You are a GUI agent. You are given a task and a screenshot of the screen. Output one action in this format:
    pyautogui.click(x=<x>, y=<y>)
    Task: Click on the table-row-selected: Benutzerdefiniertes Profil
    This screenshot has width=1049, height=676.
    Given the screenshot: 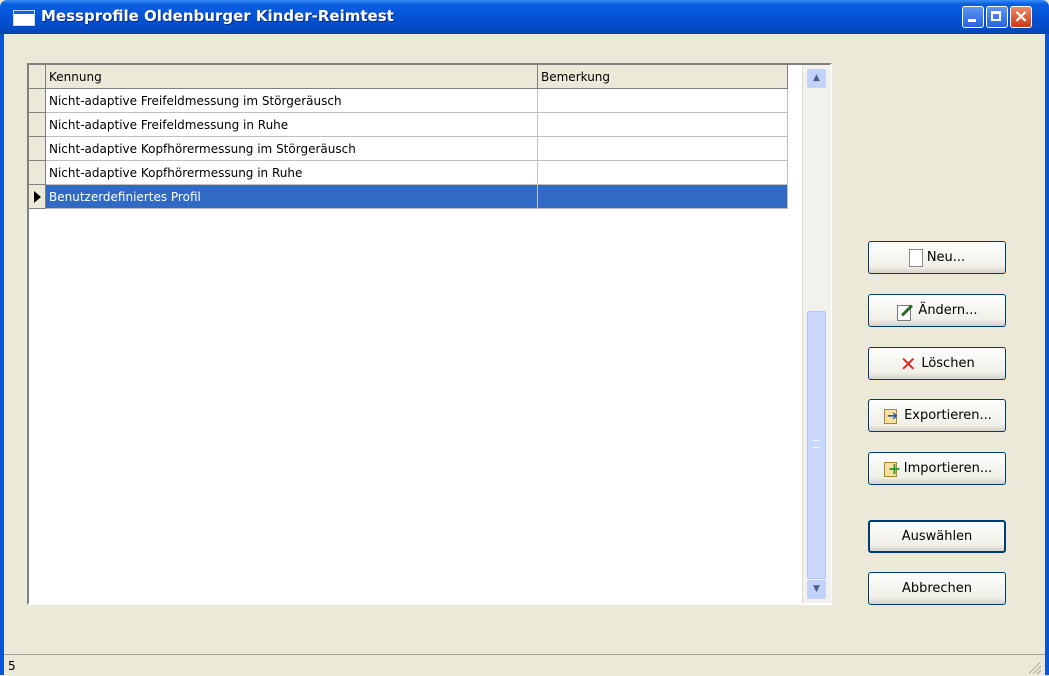 What is the action you would take?
    pyautogui.click(x=410, y=197)
    